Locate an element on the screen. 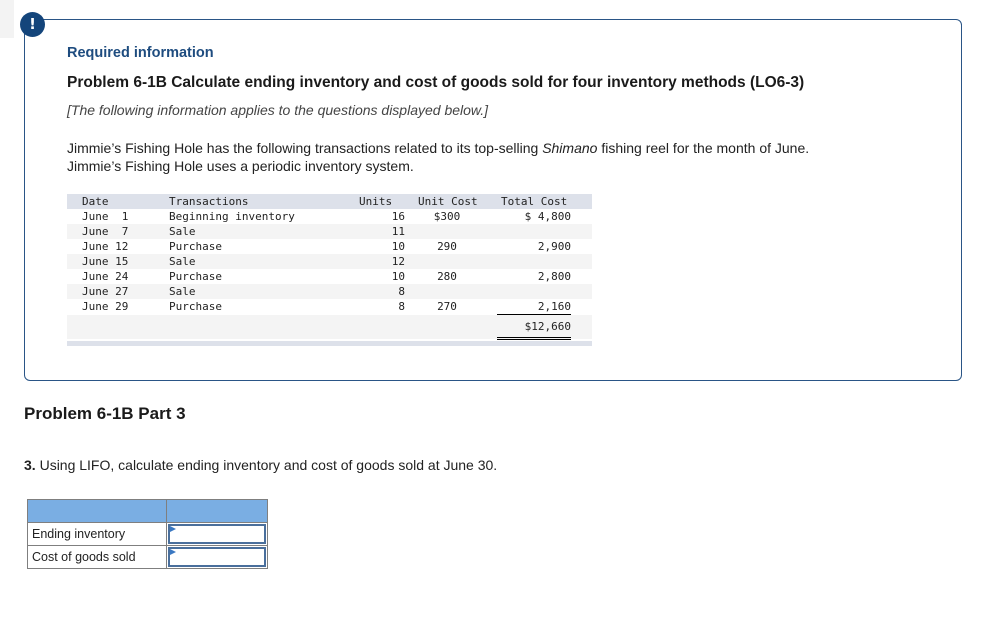 Image resolution: width=1002 pixels, height=639 pixels. header-units: Units is located at coordinates (376, 201).